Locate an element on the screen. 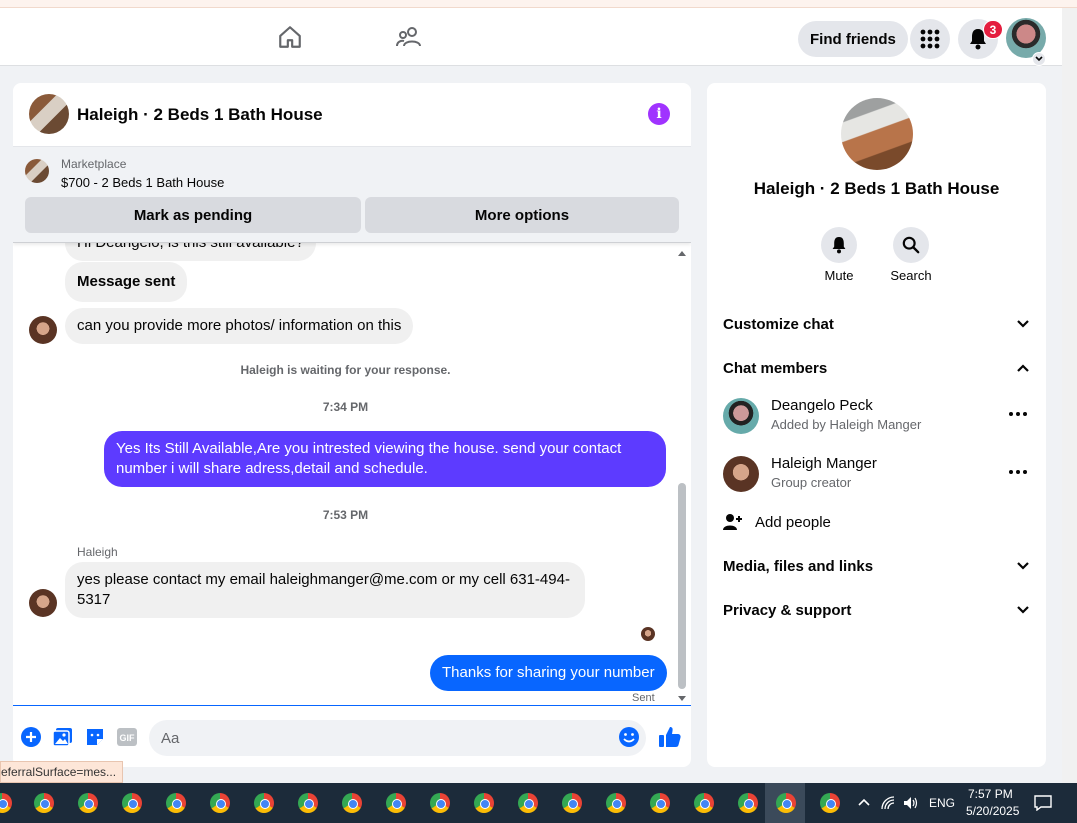 The image size is (1077, 823). gif-icon: GIF is located at coordinates (127, 737).